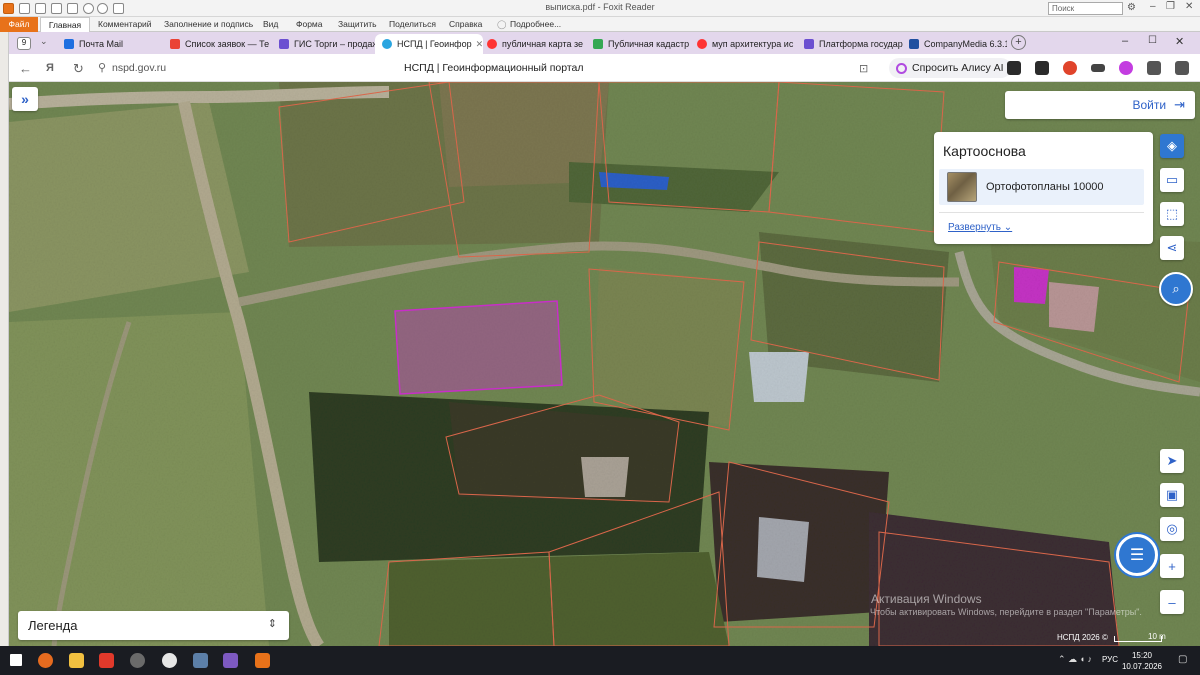 Image resolution: width=1200 pixels, height=675 pixels. I want to click on app-c-icon, so click(137, 660).